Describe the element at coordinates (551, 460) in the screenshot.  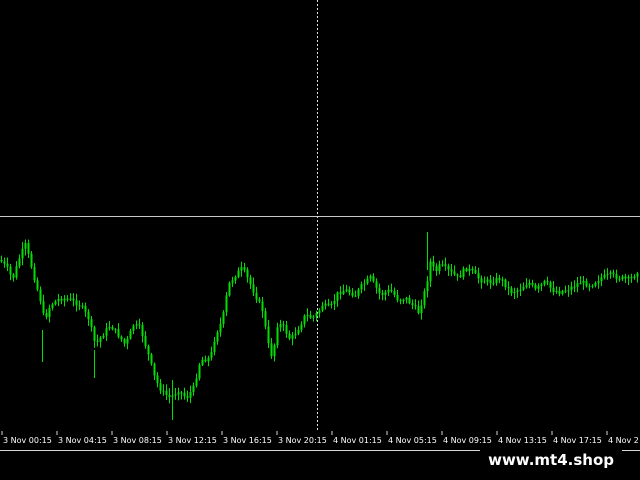
I see `watermark-text: www.mt4.shop` at that location.